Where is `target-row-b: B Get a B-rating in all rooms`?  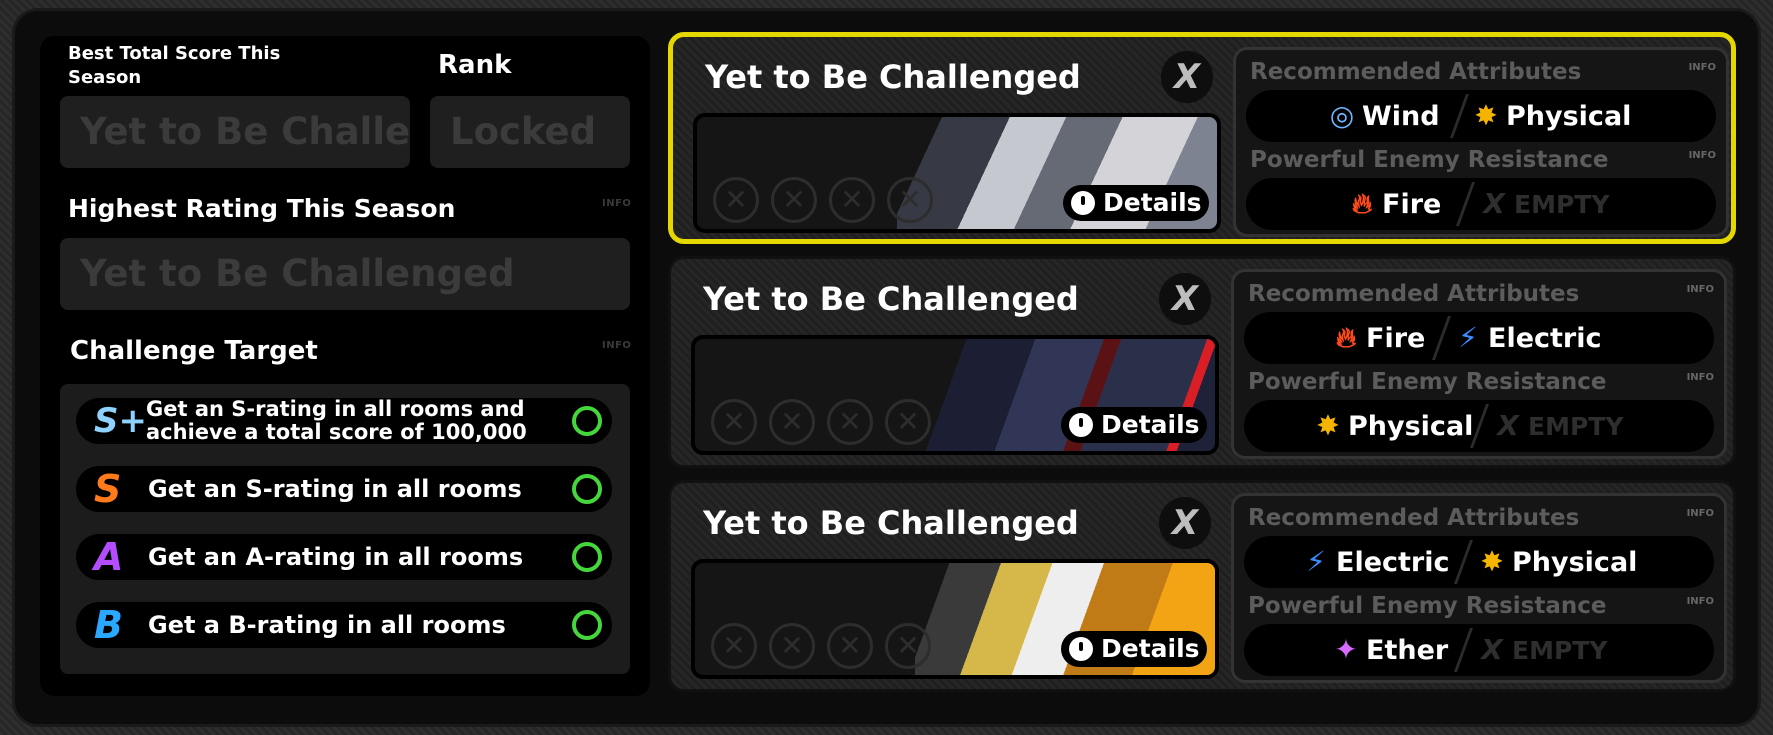
target-row-b: B Get a B-rating in all rooms is located at coordinates (344, 625).